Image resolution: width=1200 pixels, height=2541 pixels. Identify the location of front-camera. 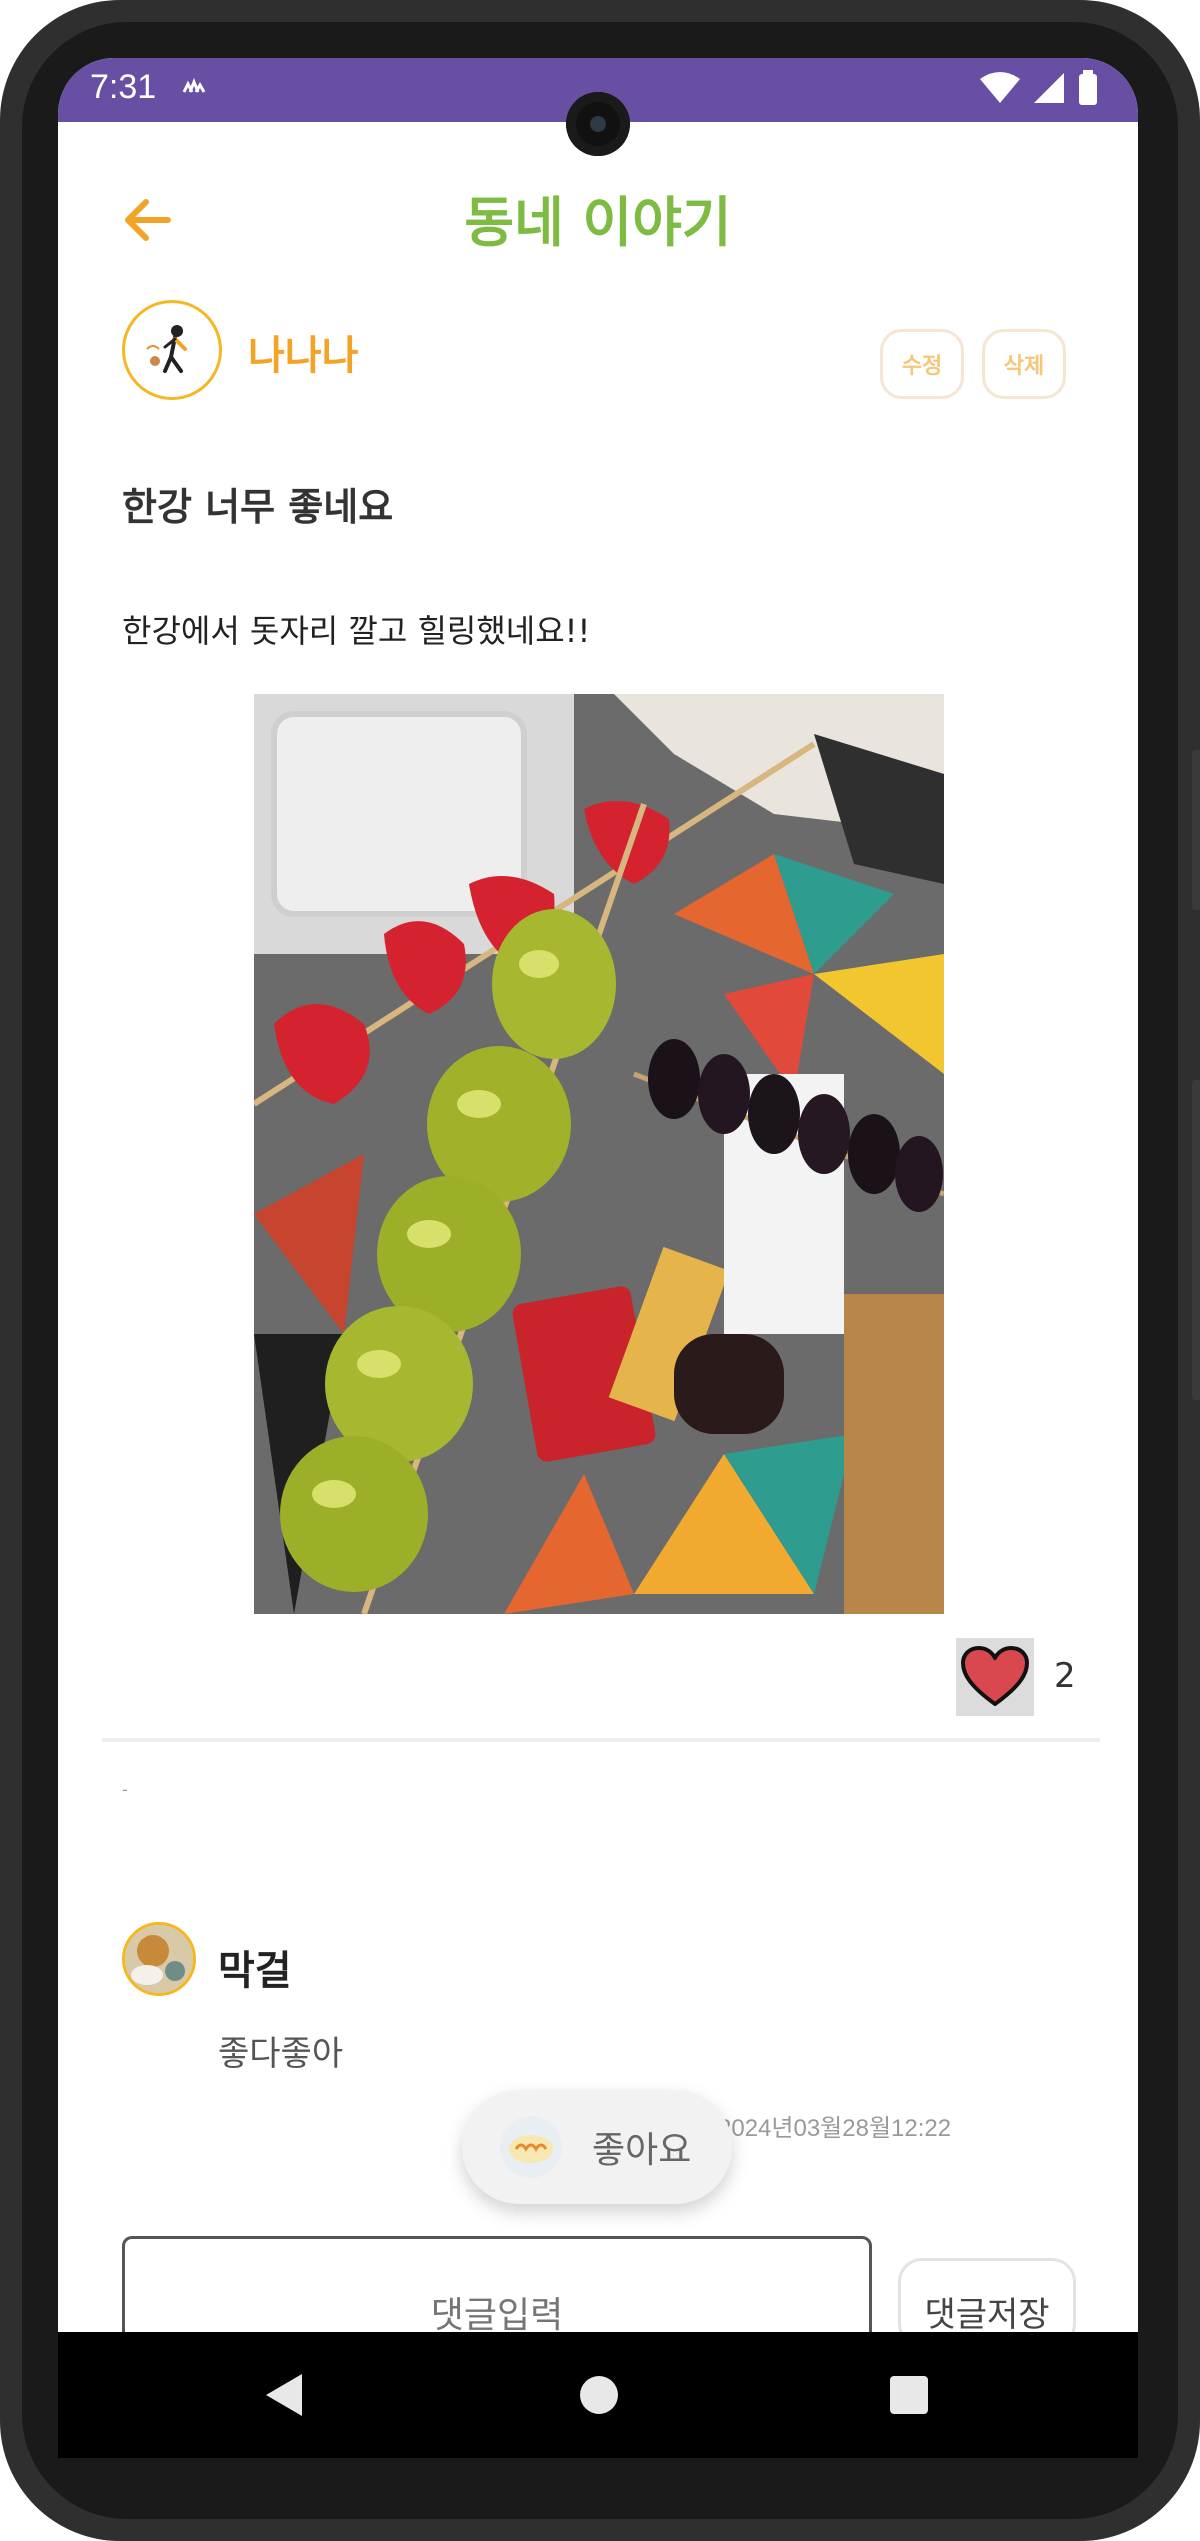
(598, 124).